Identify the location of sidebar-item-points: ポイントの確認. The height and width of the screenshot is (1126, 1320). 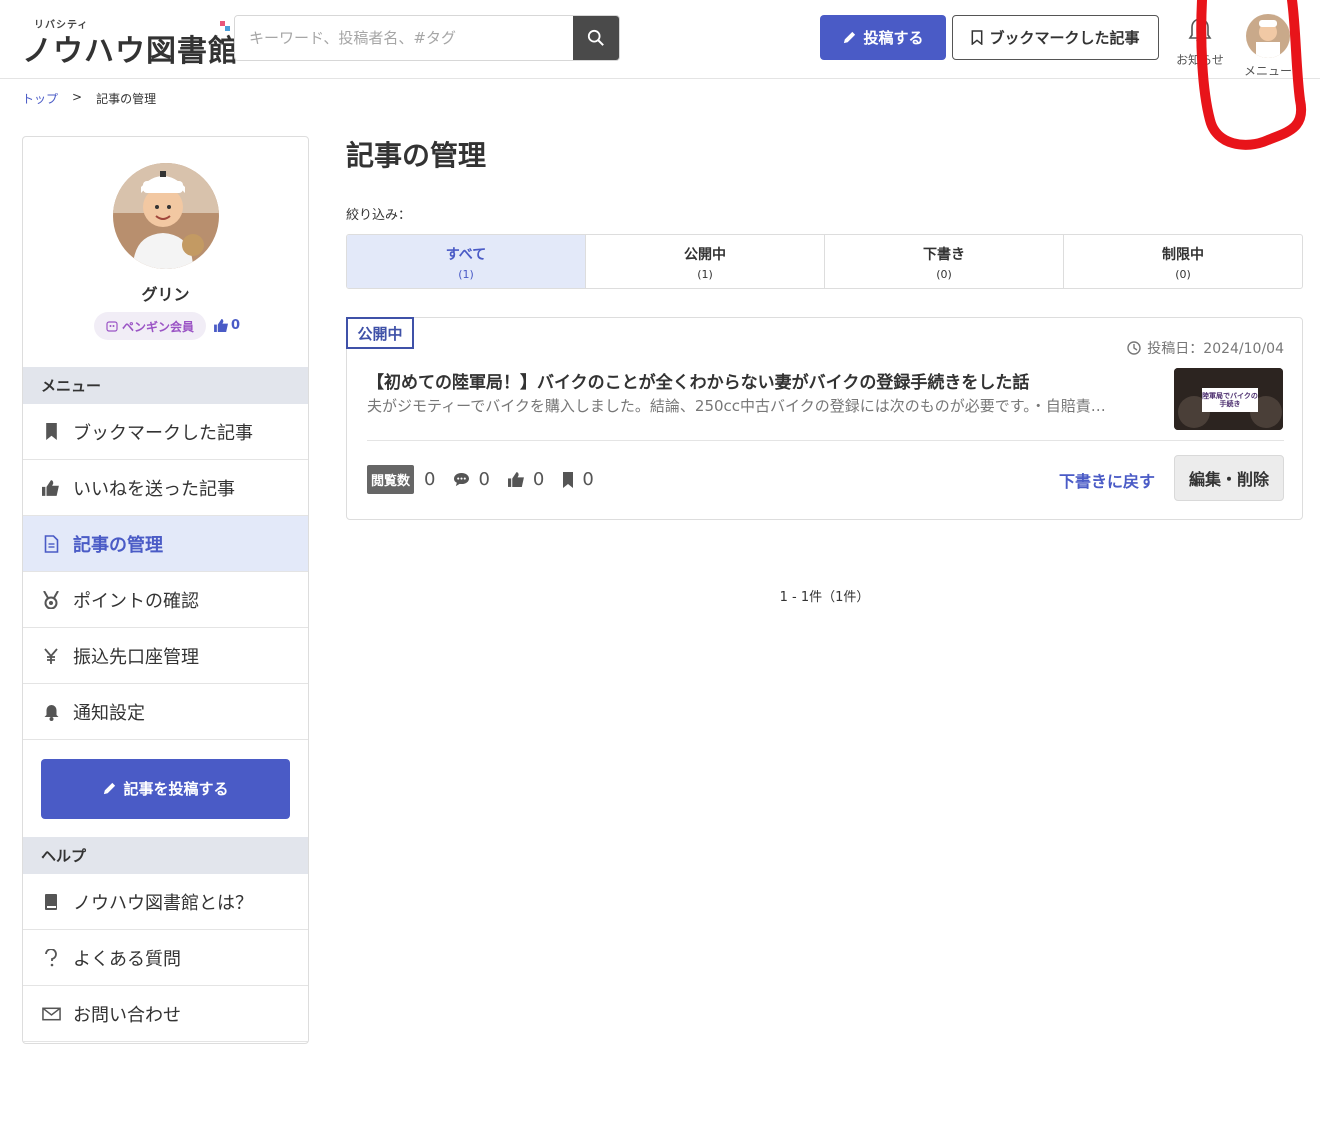
(165, 600).